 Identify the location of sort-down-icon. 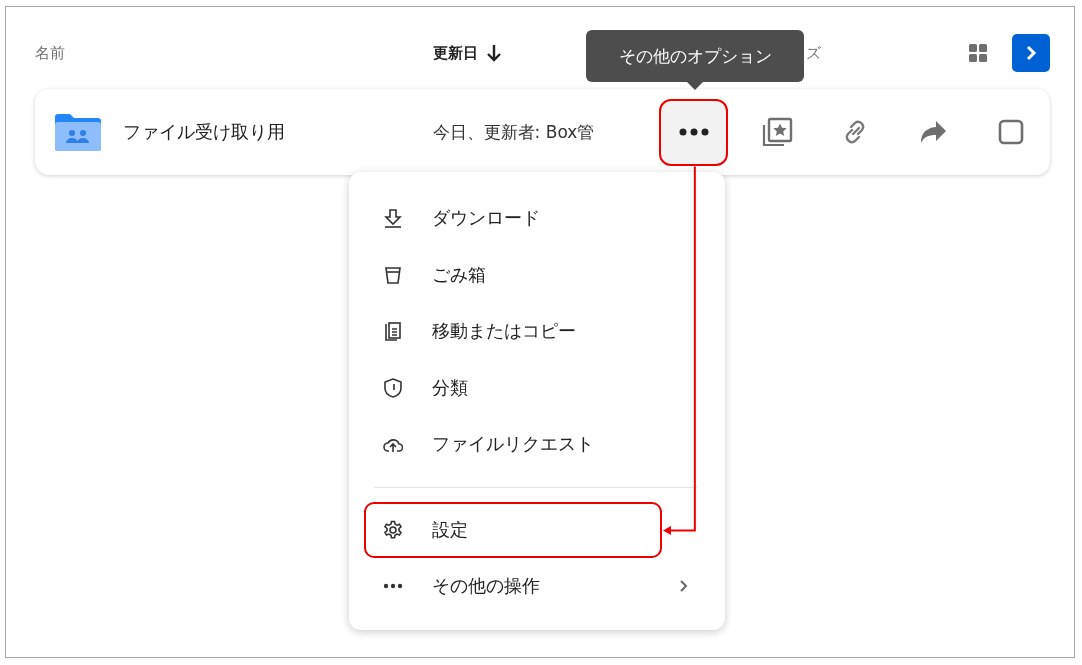
(494, 53).